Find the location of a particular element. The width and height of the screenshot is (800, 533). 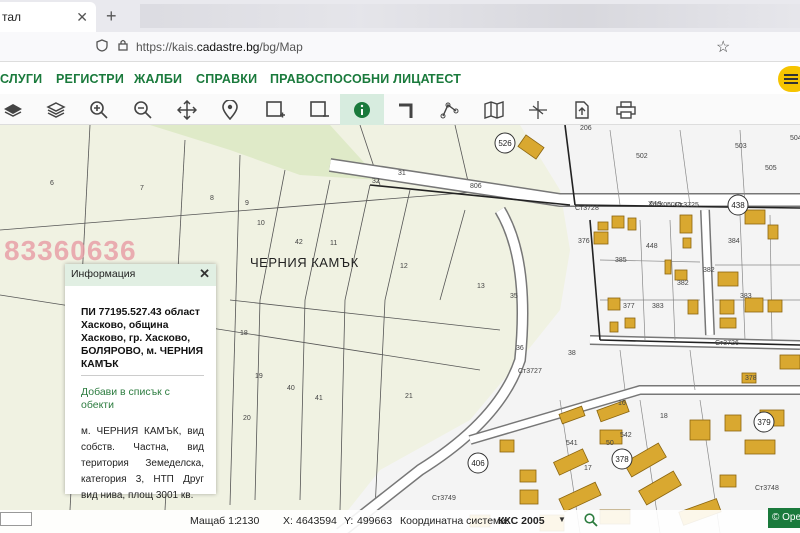

menu-item-licensed-persons: ПРАВОСПОСОБНИ ЛИЦА is located at coordinates (350, 79).